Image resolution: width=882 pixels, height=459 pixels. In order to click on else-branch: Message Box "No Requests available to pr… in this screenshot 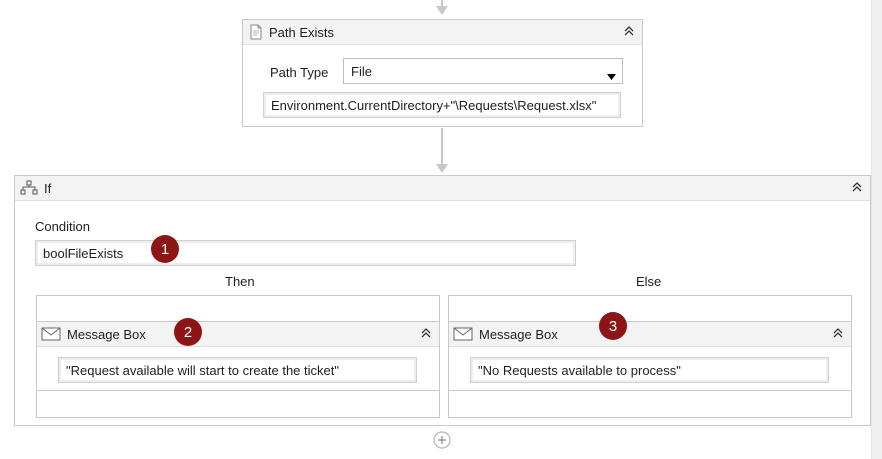, I will do `click(650, 356)`.